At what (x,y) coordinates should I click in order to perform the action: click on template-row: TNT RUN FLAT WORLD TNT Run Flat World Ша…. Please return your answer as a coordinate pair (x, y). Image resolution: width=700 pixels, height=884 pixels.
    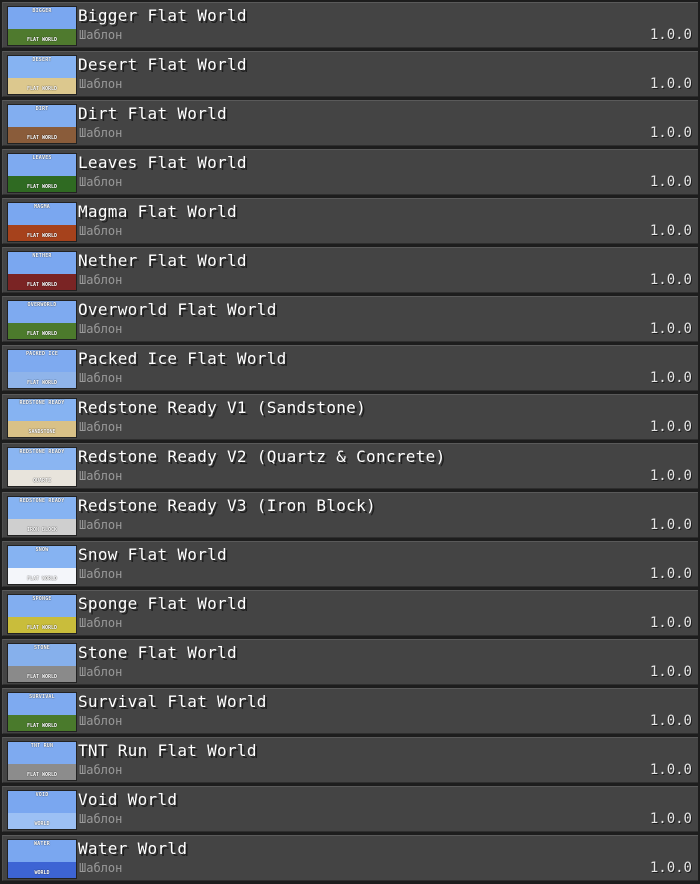
    Looking at the image, I should click on (350, 759).